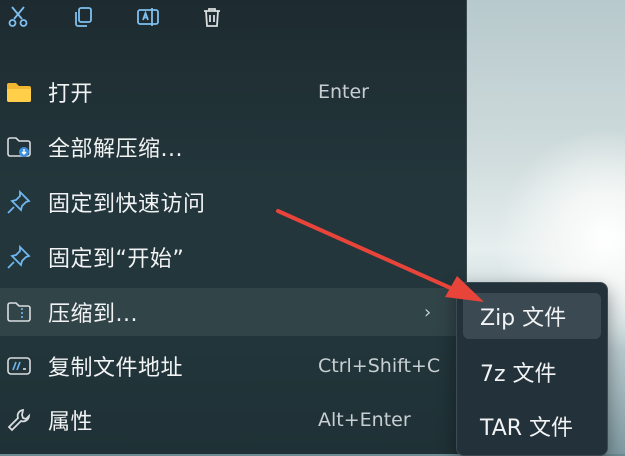 This screenshot has width=625, height=456. I want to click on chevron-right-icon: ›, so click(428, 312).